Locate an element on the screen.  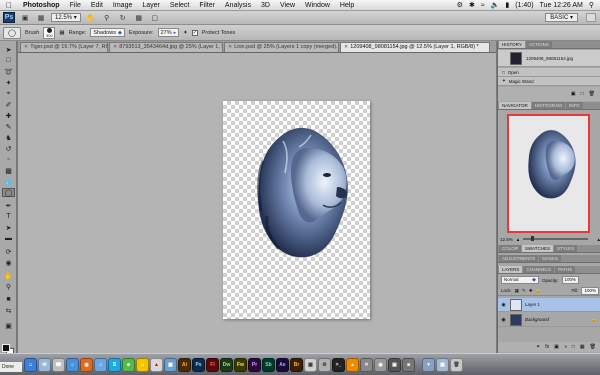
spotlight-icon: ⚲ is located at coordinates (591, 5).